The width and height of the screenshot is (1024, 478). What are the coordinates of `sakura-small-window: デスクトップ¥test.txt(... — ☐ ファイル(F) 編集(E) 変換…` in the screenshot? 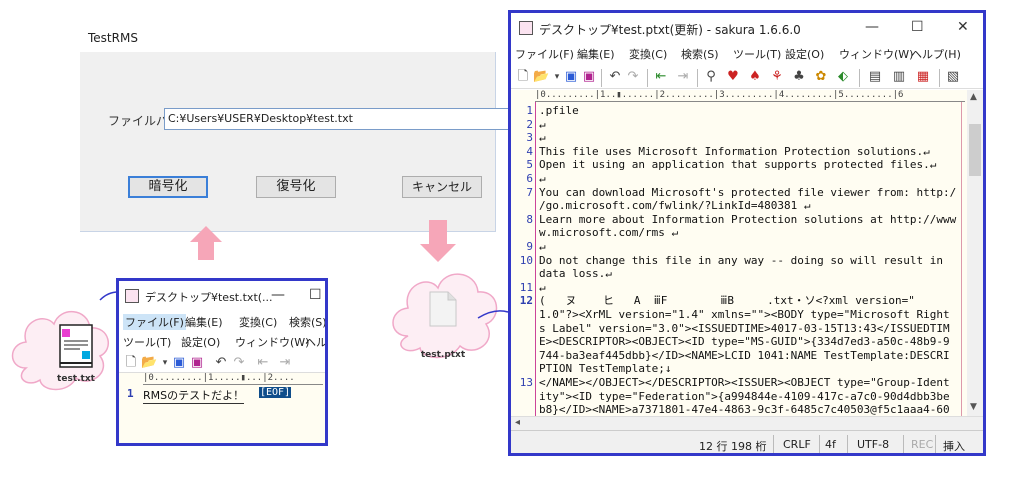 It's located at (222, 362).